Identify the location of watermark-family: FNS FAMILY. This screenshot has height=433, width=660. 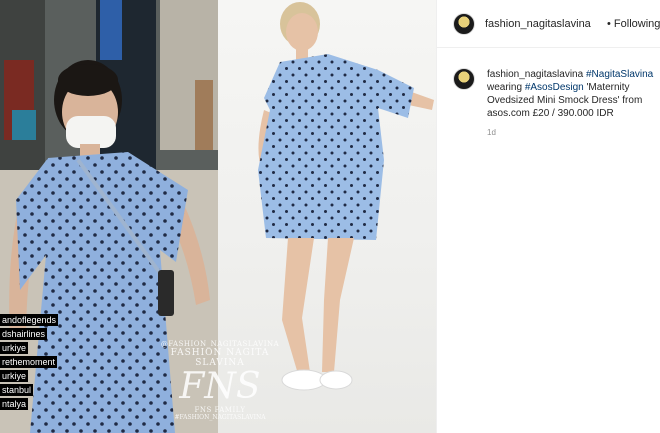
(220, 410).